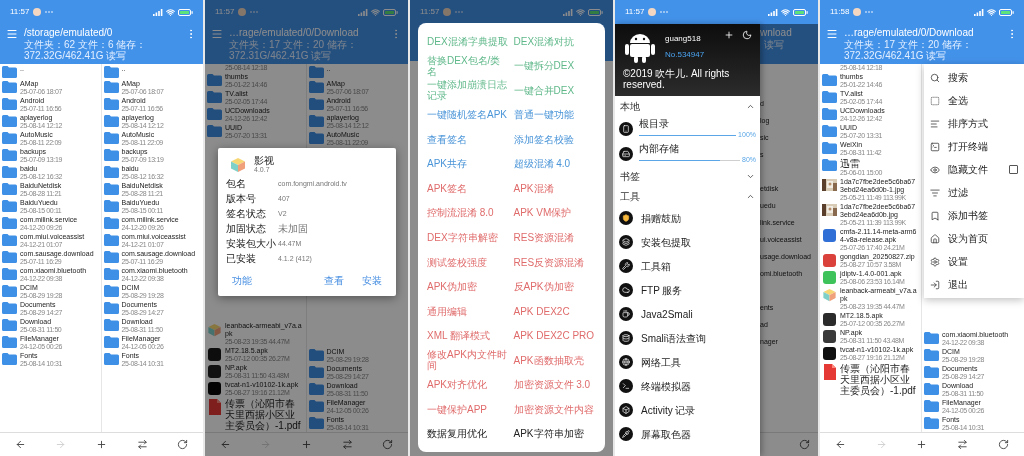 Image resolution: width=1024 pixels, height=456 pixels. I want to click on menu-option: 数据复用优化, so click(468, 433).